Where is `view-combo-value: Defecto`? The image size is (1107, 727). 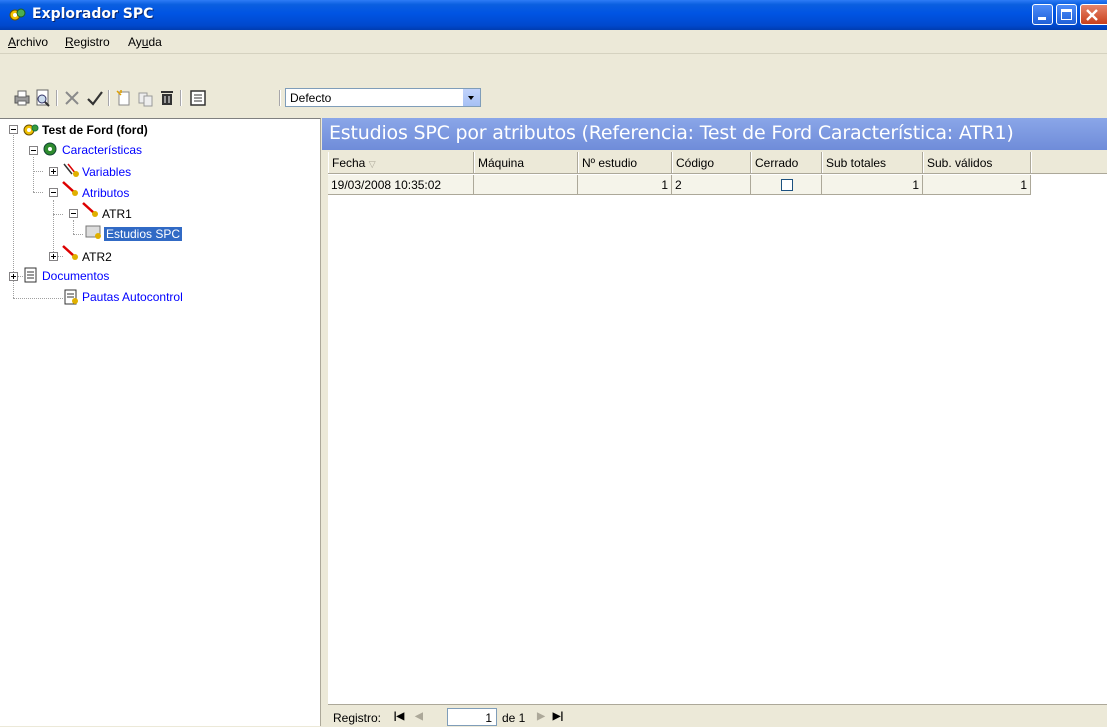
view-combo-value: Defecto is located at coordinates (311, 98).